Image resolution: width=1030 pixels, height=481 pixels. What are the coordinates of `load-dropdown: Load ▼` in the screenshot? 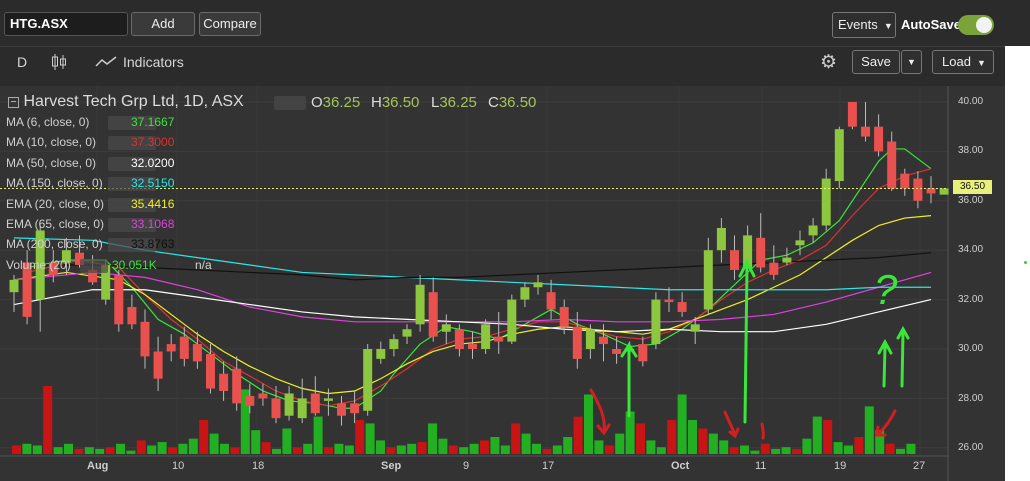 It's located at (963, 62).